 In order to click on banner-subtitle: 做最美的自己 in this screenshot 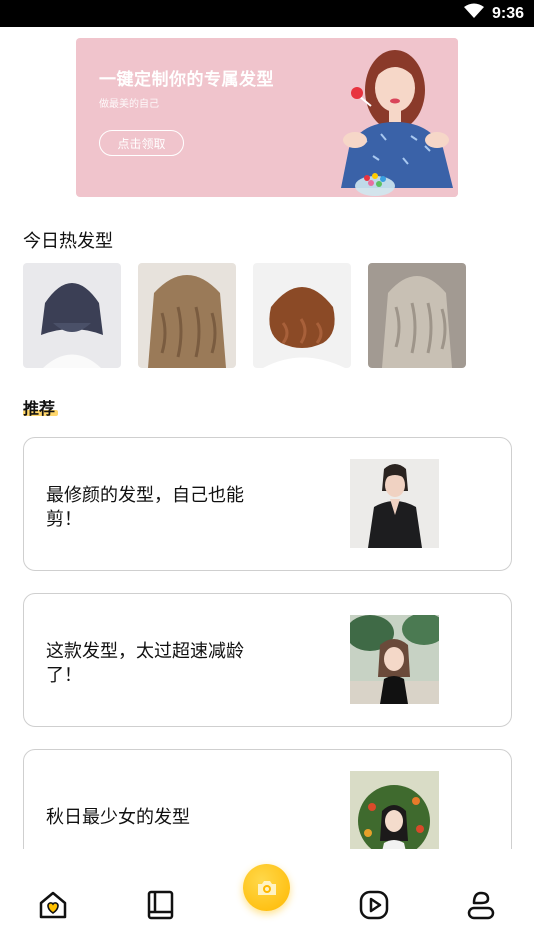, I will do `click(129, 104)`.